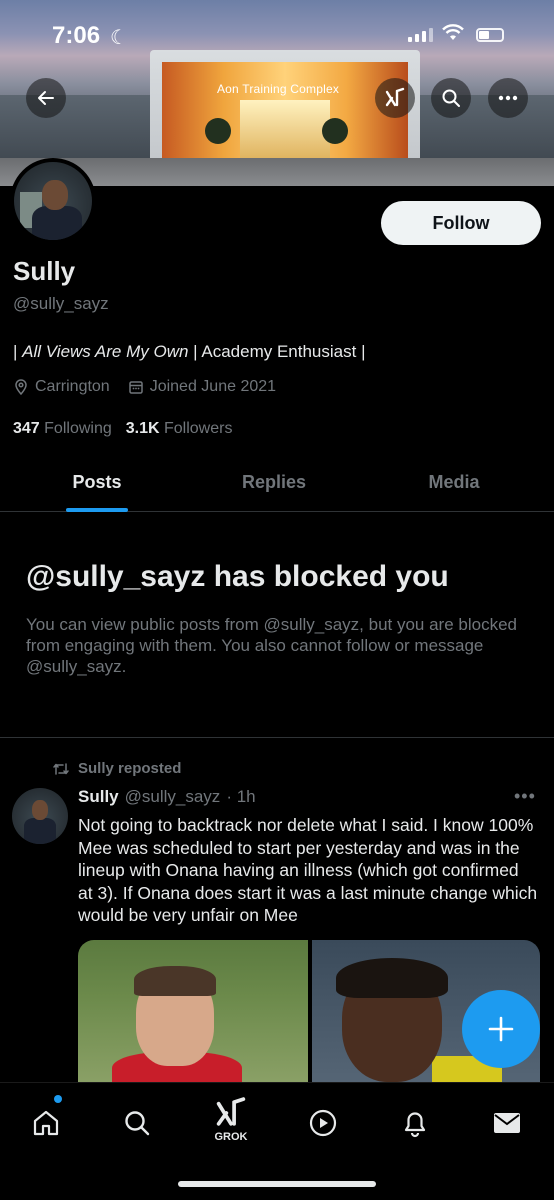 The height and width of the screenshot is (1200, 554). Describe the element at coordinates (277, 1184) in the screenshot. I see `home-indicator` at that location.